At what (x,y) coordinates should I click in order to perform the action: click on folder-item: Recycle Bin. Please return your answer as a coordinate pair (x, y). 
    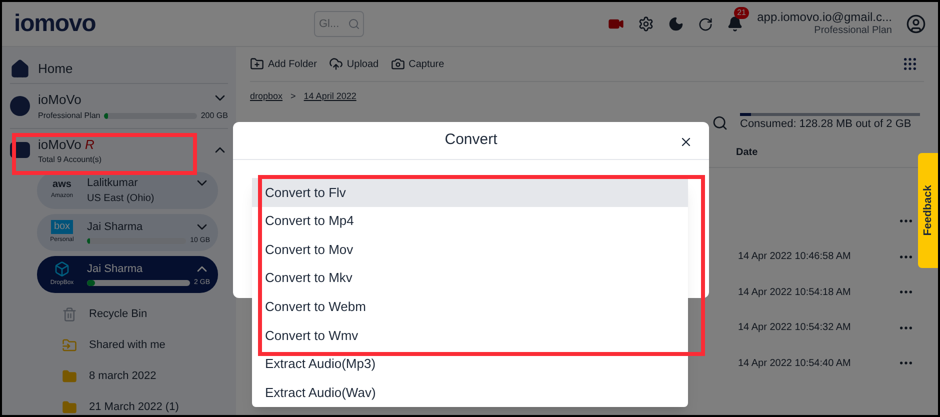
    Looking at the image, I should click on (145, 314).